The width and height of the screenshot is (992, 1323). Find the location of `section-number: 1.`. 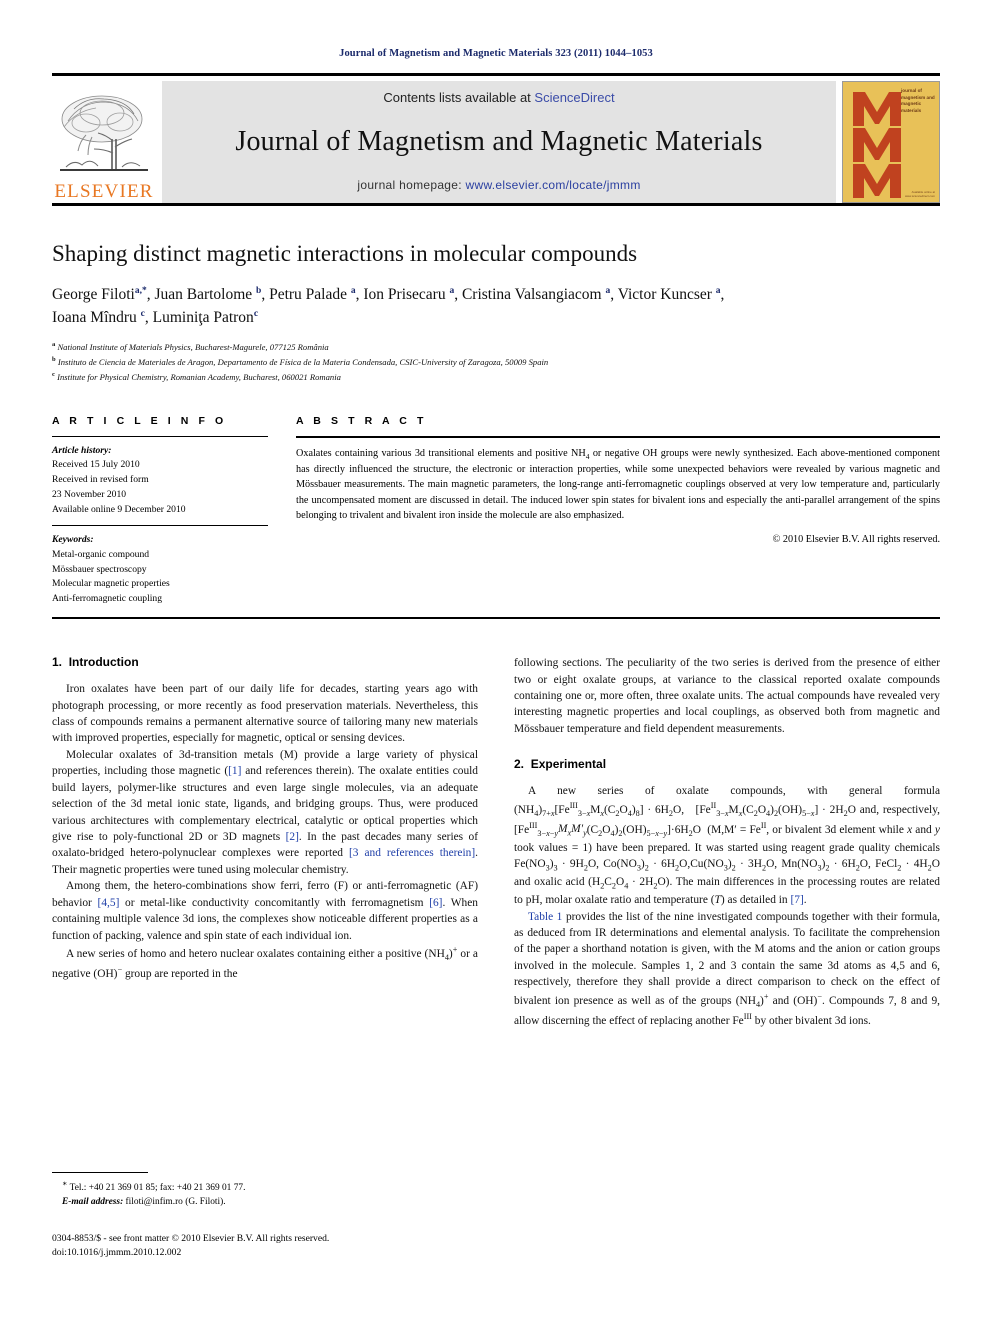

section-number: 1. is located at coordinates (57, 662).